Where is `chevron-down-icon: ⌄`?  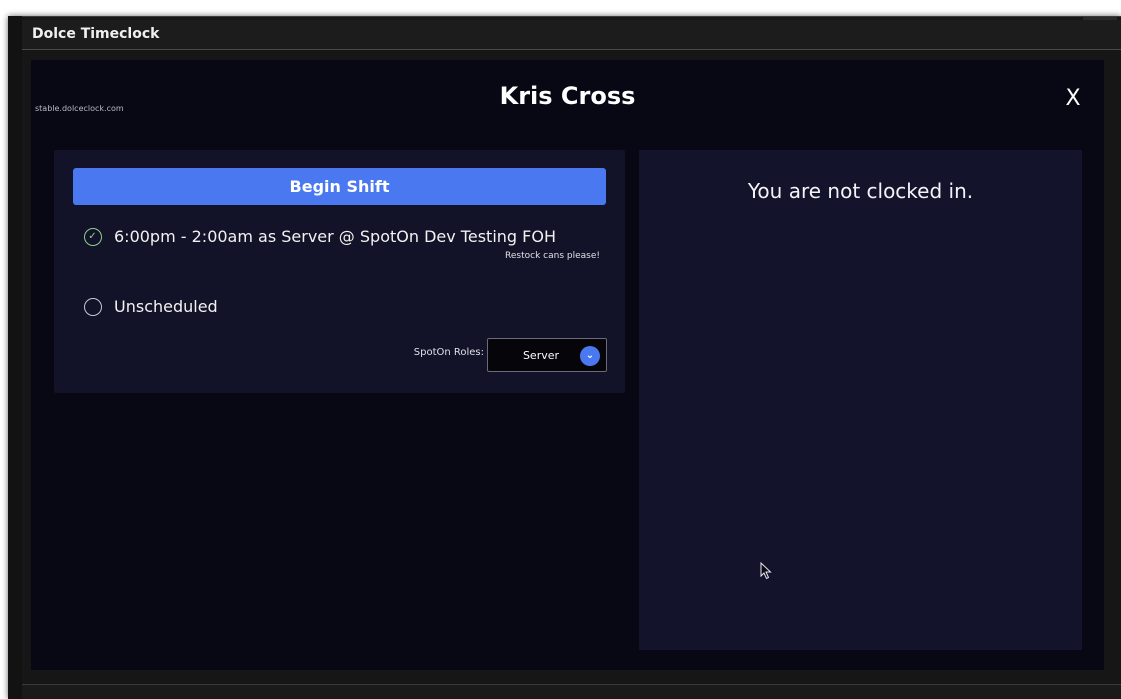
chevron-down-icon: ⌄ is located at coordinates (590, 356).